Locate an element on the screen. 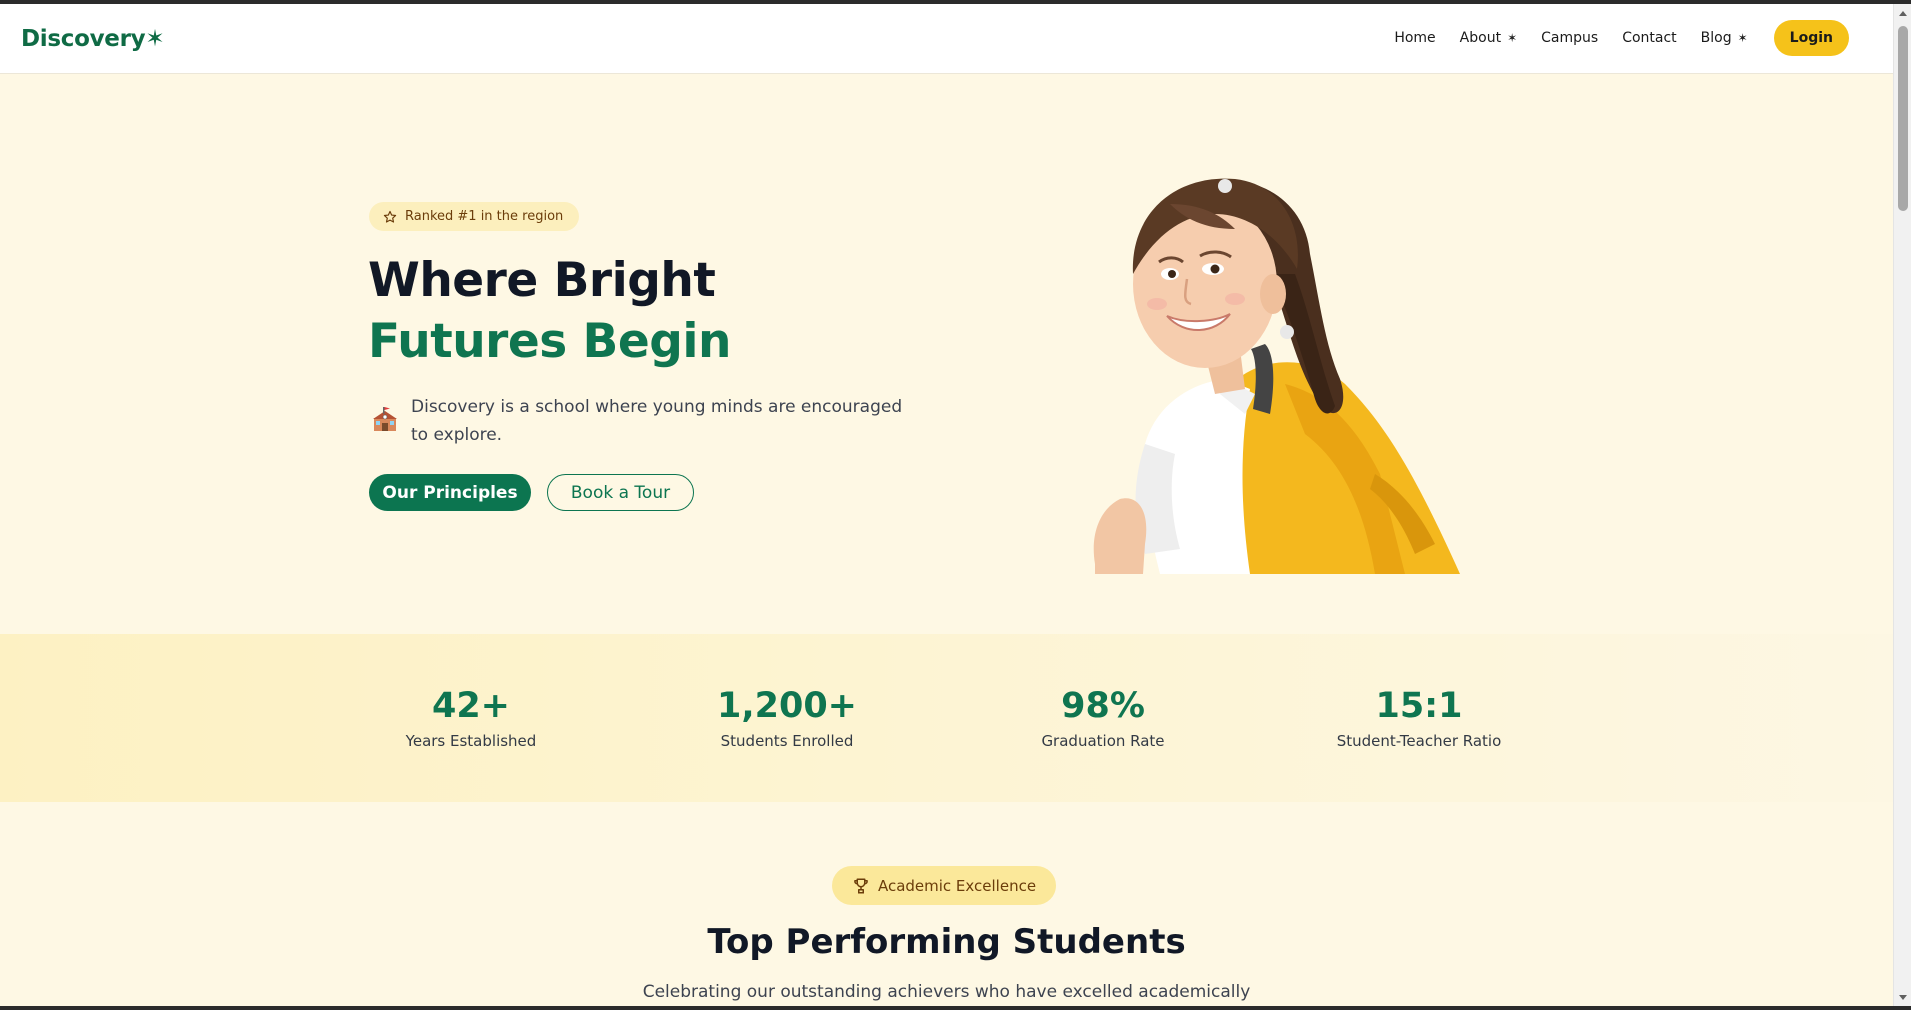  nav-item-label: Contact is located at coordinates (1649, 38).